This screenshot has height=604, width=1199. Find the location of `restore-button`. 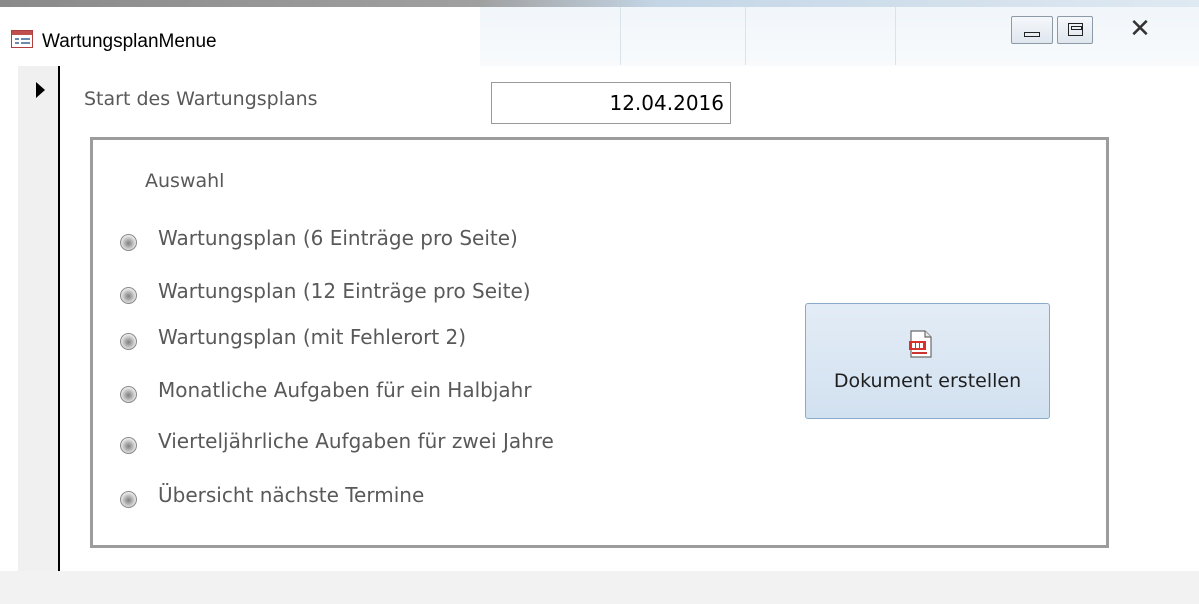

restore-button is located at coordinates (1075, 30).